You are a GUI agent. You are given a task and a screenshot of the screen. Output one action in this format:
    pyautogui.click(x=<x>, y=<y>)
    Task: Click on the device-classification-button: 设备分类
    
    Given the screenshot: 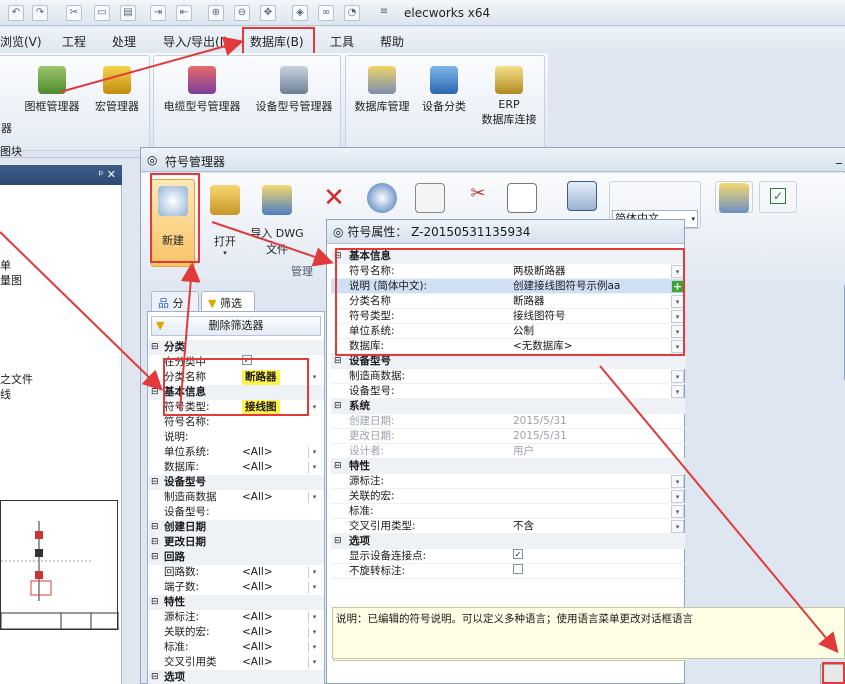 What is the action you would take?
    pyautogui.click(x=444, y=90)
    